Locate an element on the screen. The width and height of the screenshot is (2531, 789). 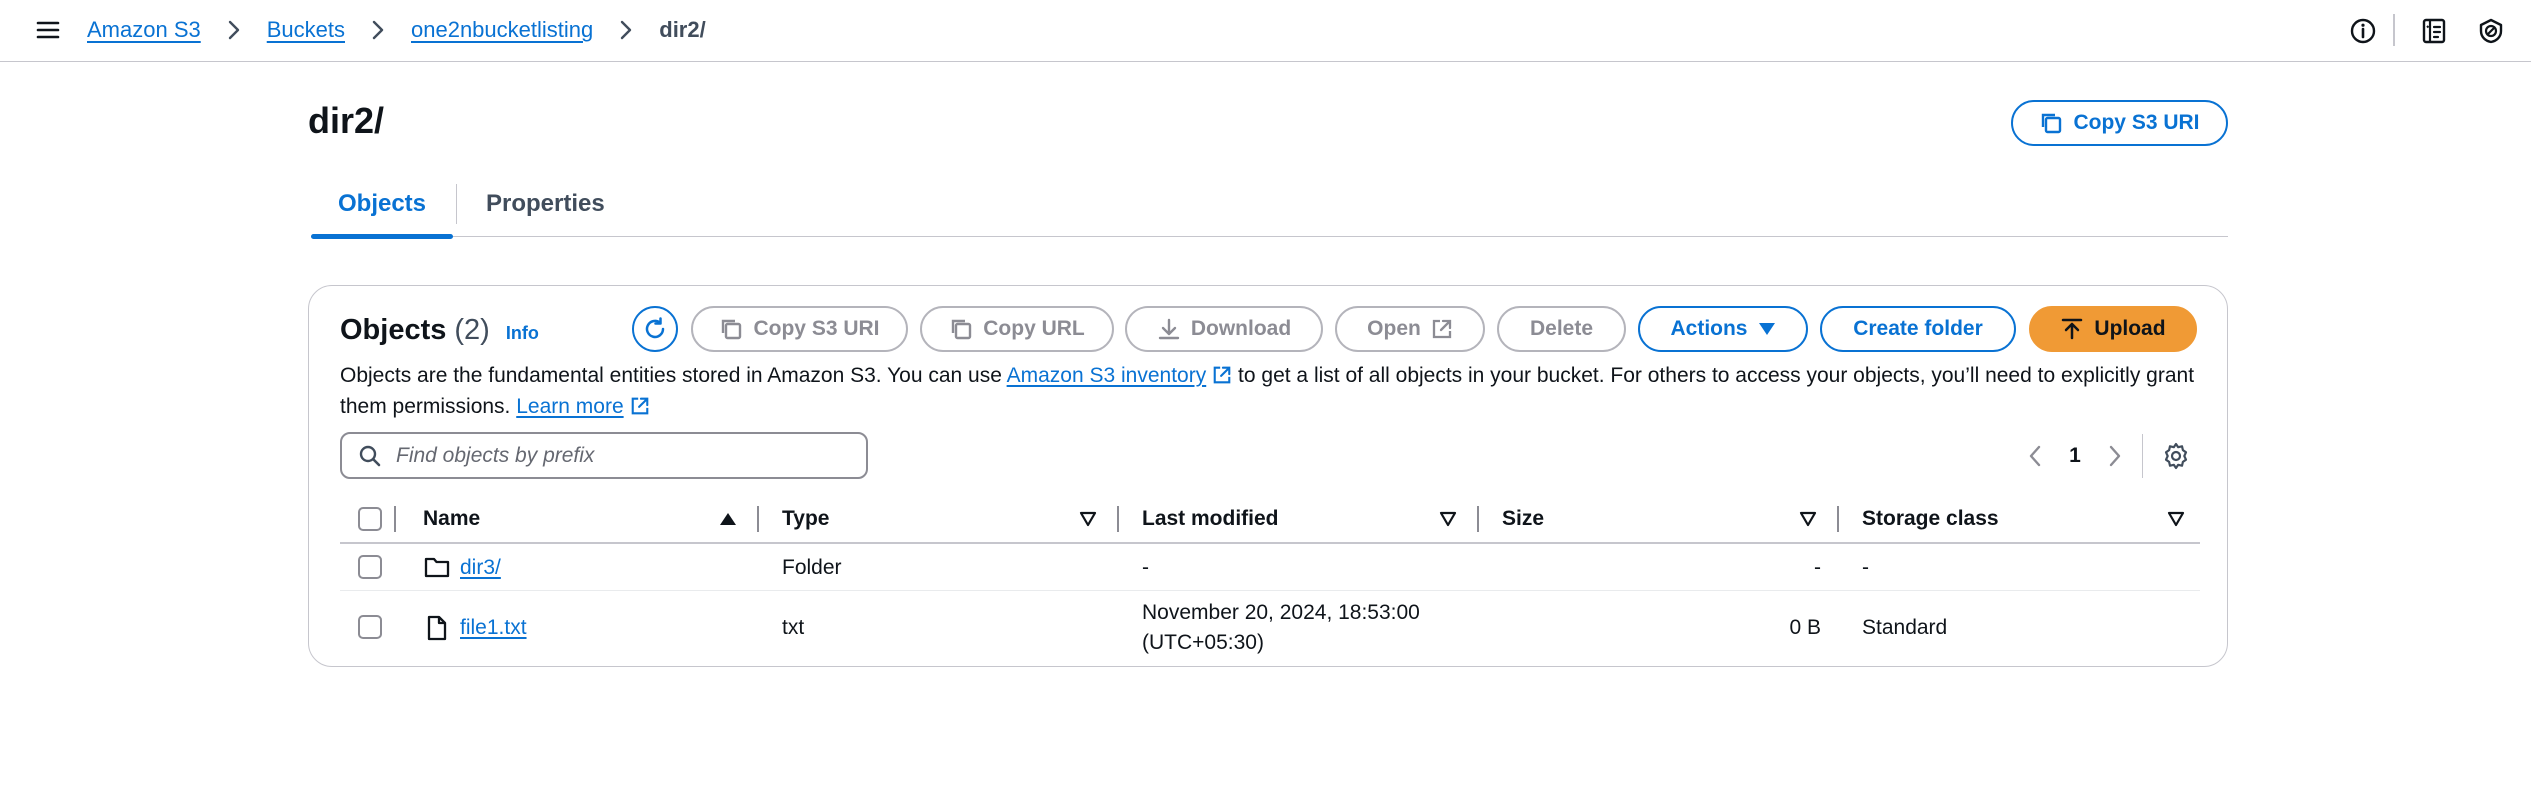
column-name-label: Name is located at coordinates (452, 518).